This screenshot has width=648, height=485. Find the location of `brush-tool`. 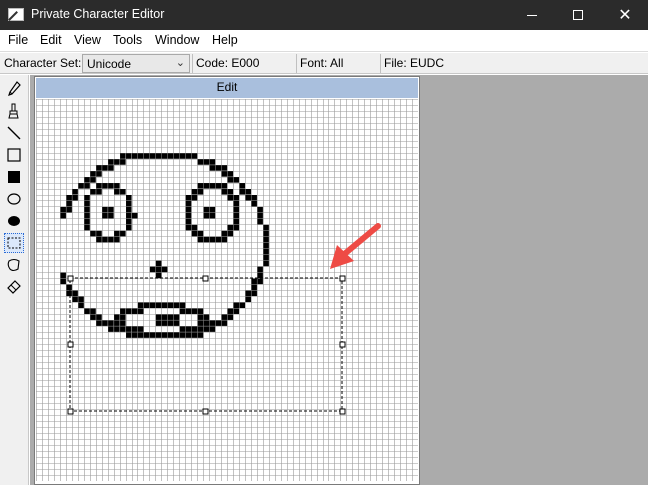

brush-tool is located at coordinates (14, 111).